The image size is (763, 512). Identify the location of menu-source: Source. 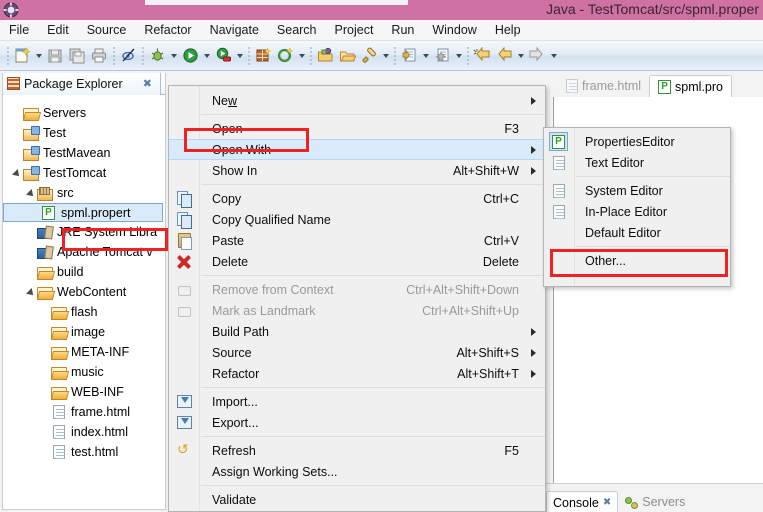
(107, 30).